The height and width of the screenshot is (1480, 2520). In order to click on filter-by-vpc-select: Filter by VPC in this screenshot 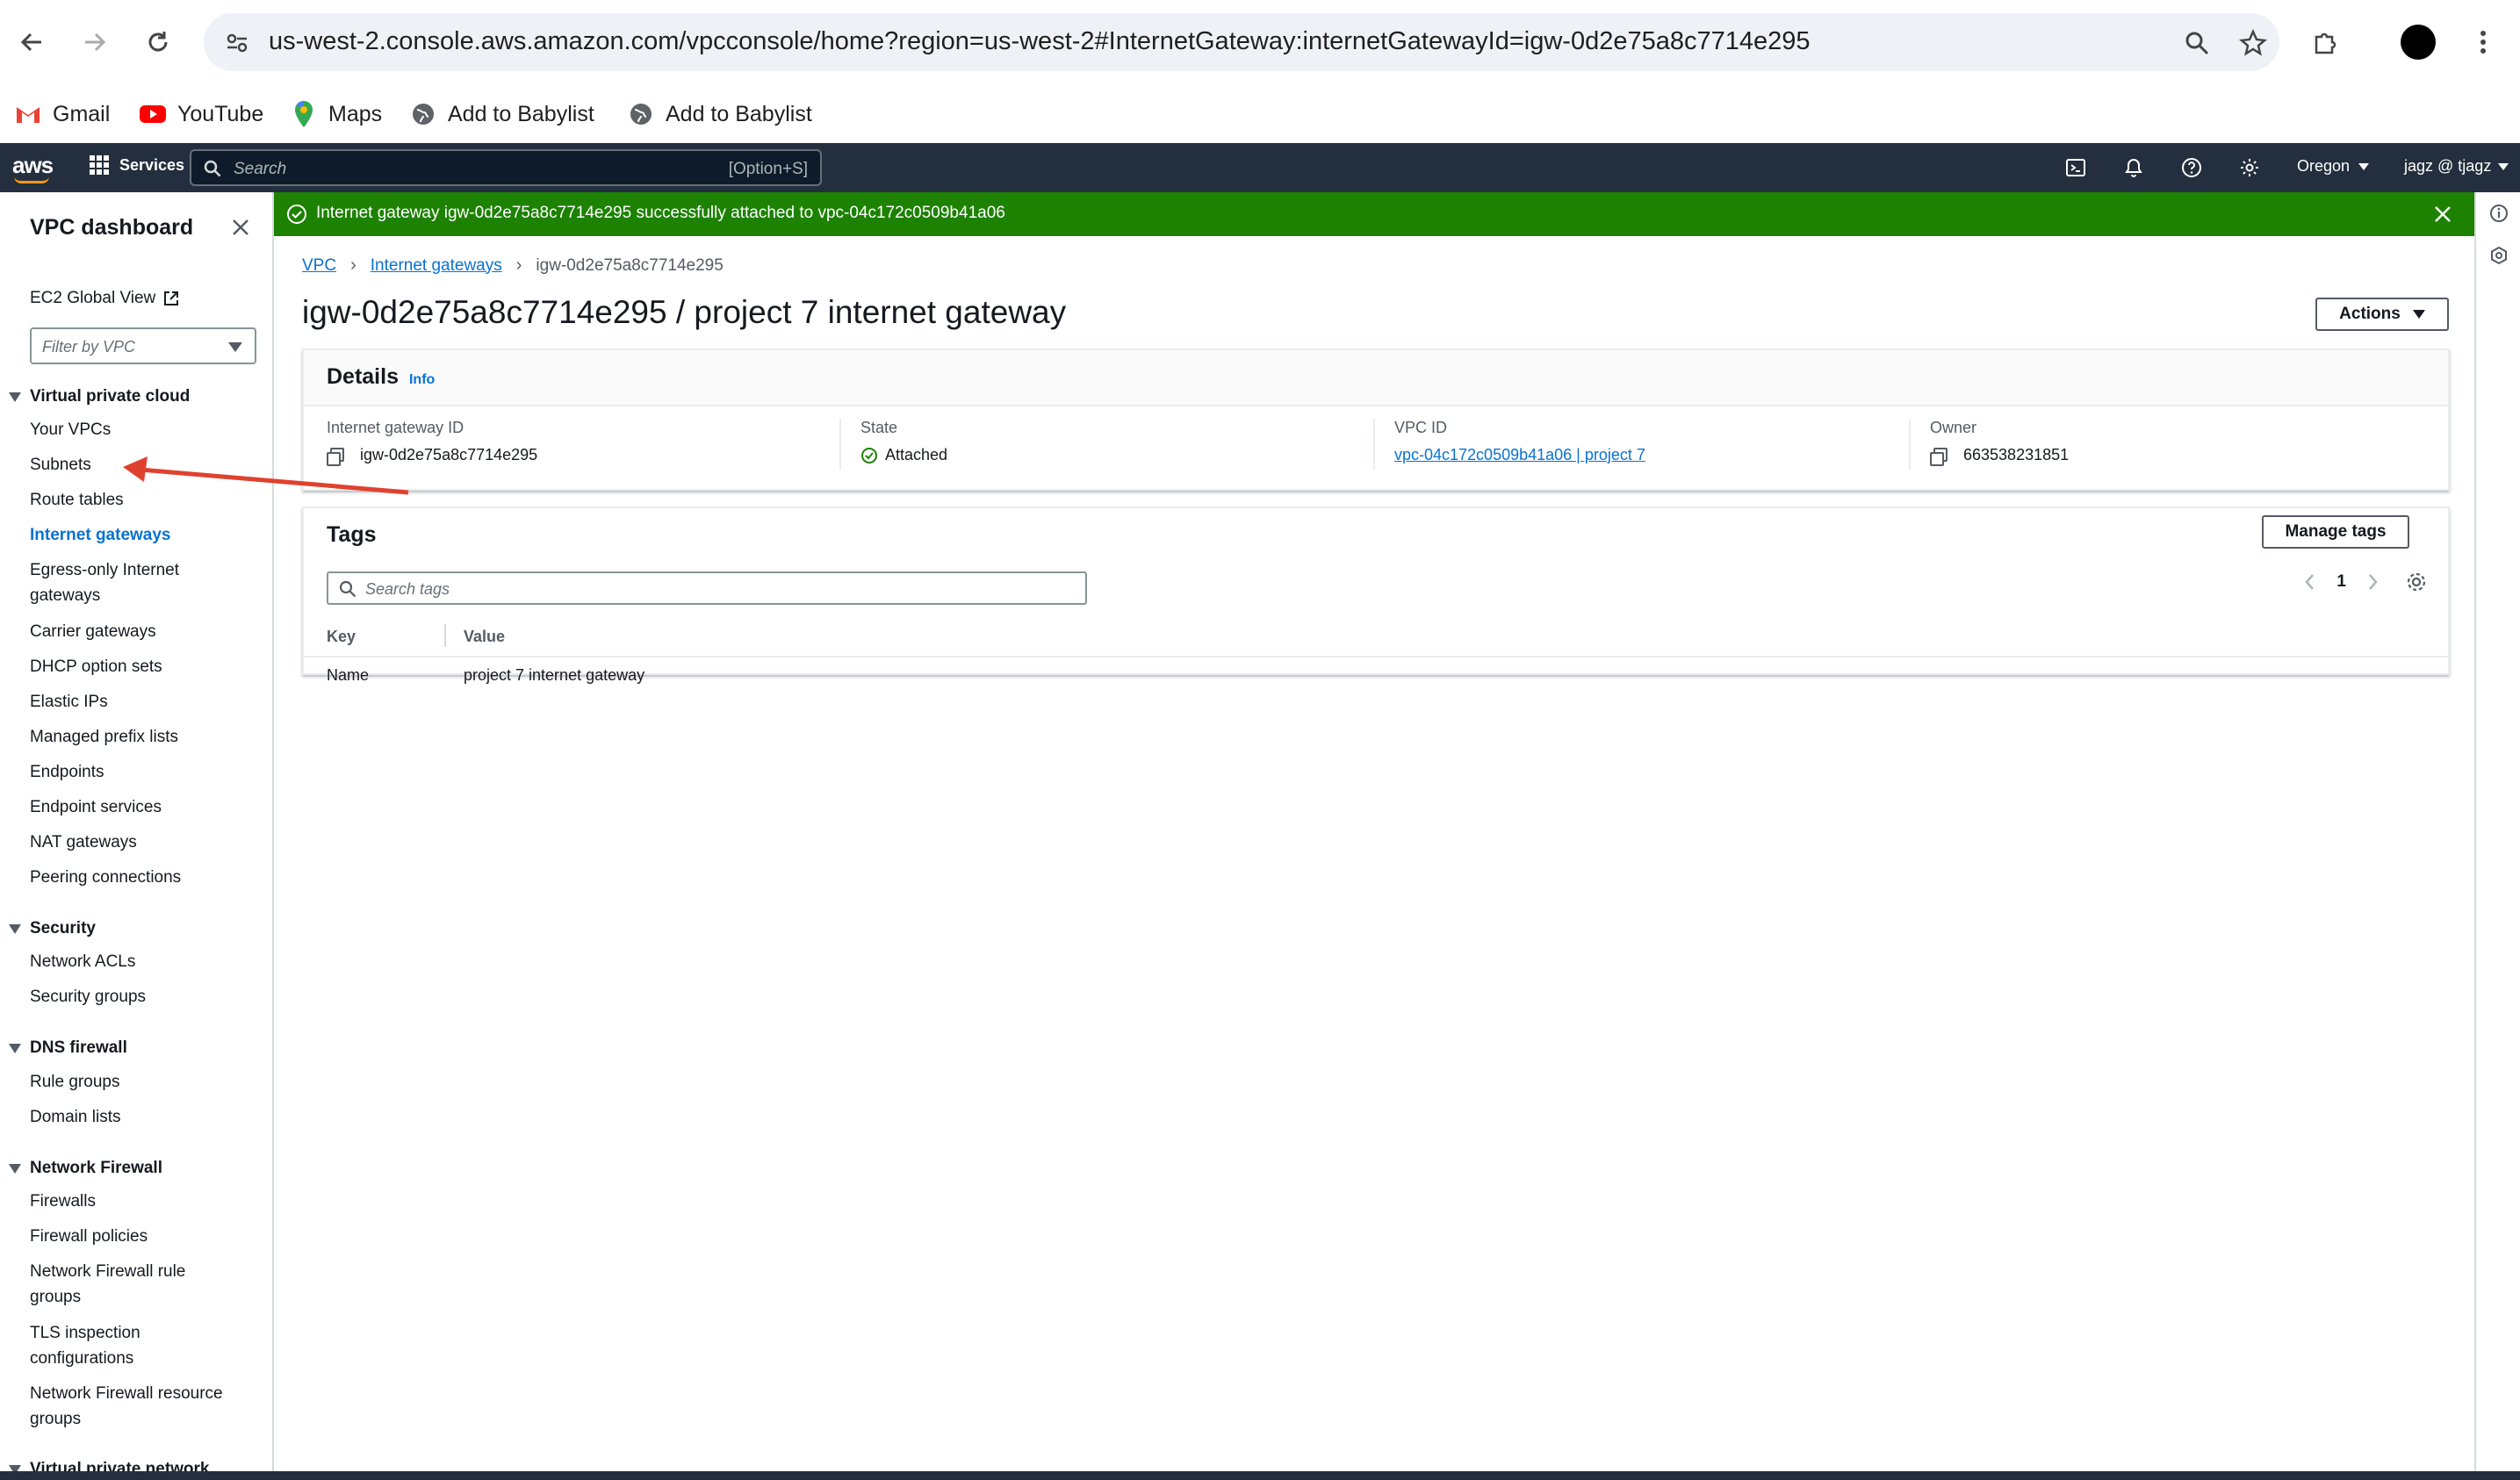, I will do `click(143, 345)`.